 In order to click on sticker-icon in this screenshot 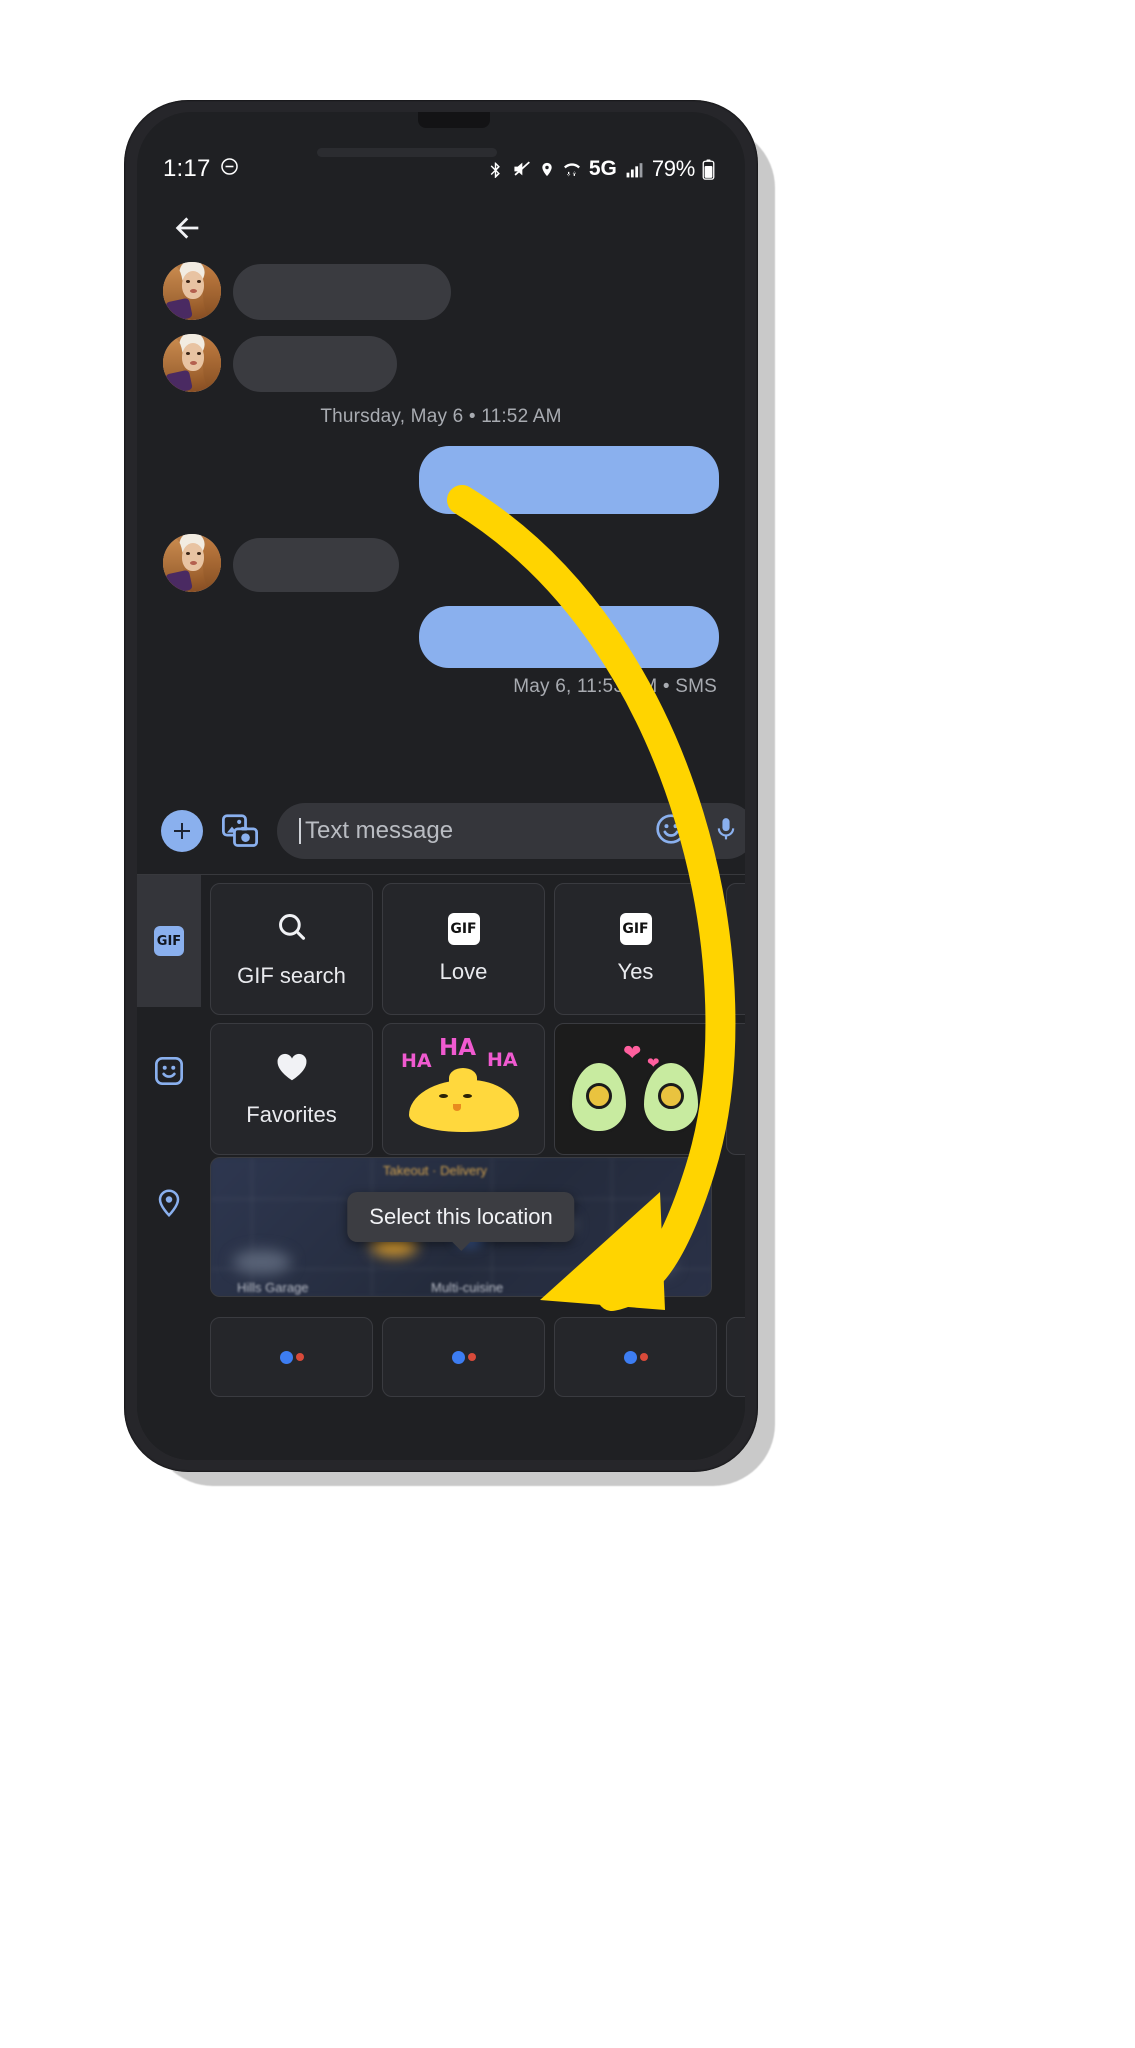, I will do `click(169, 1073)`.